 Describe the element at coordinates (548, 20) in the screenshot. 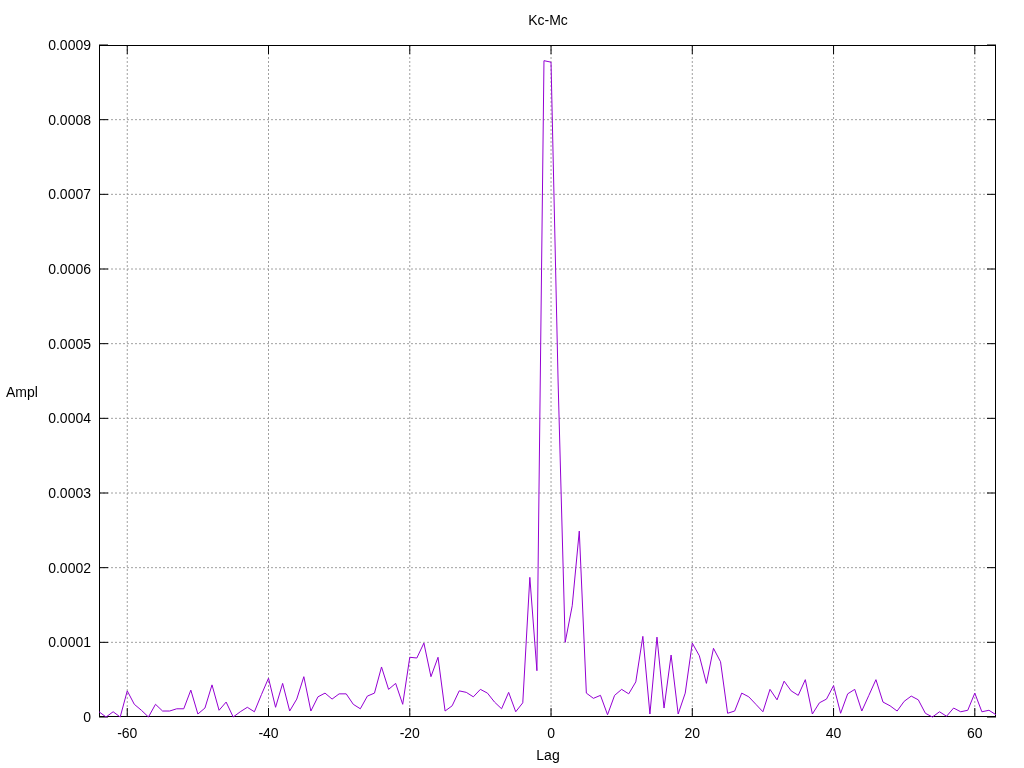

I see `chart-title: Kc-Mc` at that location.